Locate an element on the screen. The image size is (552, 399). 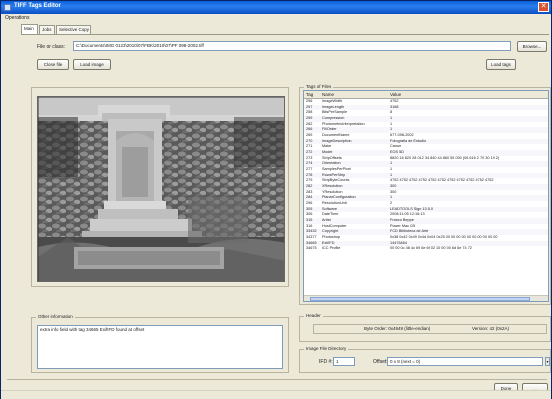
ifd-dropdown-arrow-icon: ▾ is located at coordinates (547, 361).